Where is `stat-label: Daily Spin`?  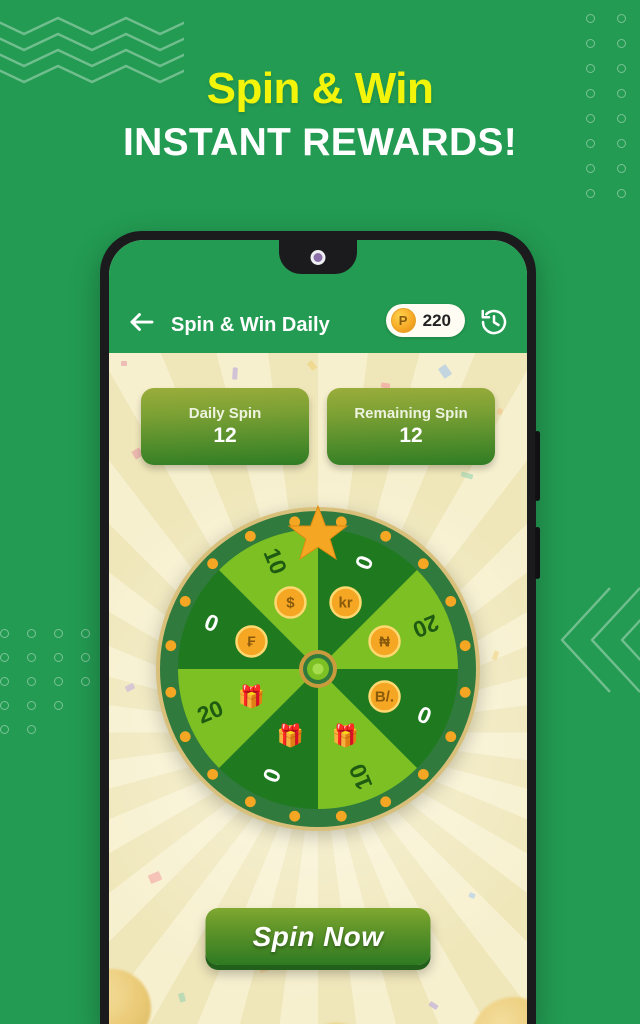
stat-label: Daily Spin is located at coordinates (225, 413).